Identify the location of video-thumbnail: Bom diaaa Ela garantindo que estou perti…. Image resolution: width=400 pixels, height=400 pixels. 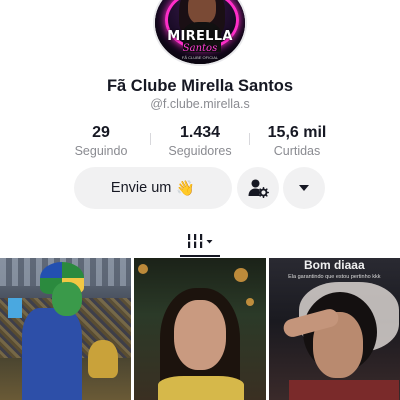
(334, 329).